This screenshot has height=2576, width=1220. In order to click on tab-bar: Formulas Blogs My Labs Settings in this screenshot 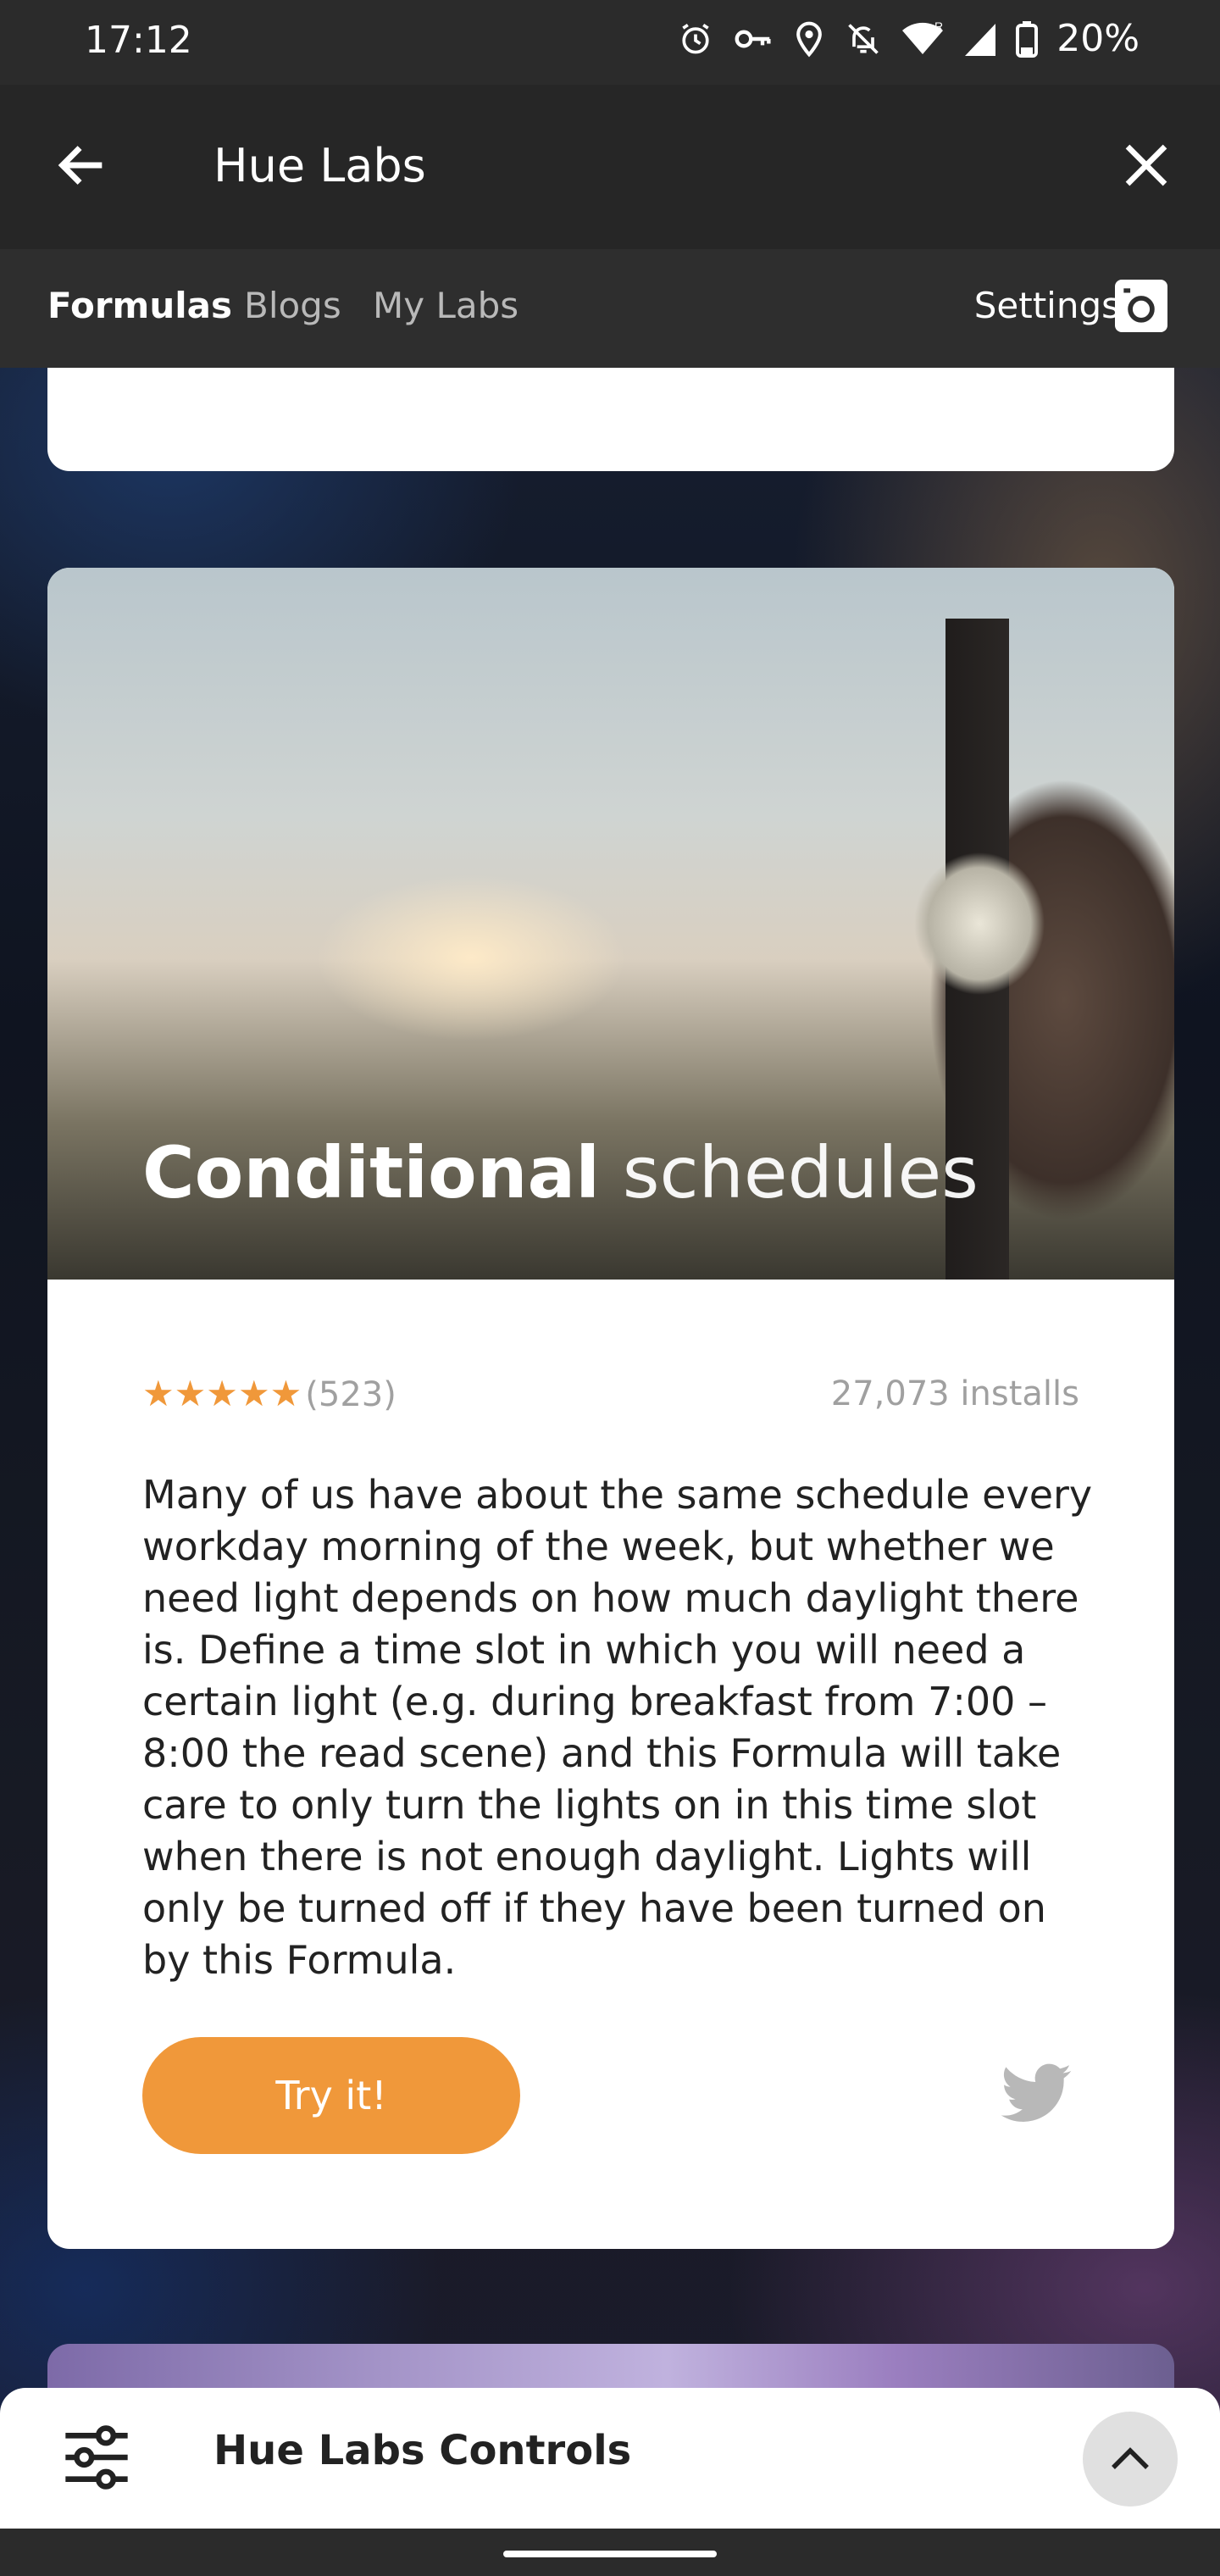, I will do `click(610, 308)`.